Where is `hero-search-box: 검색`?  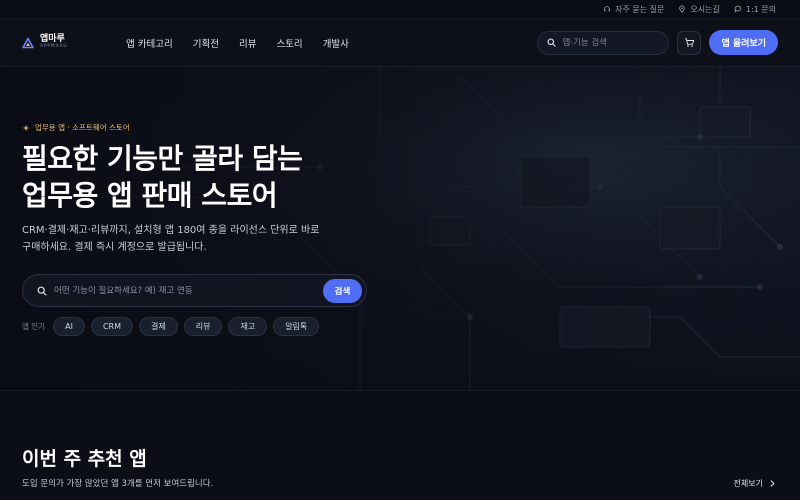 hero-search-box: 검색 is located at coordinates (194, 290).